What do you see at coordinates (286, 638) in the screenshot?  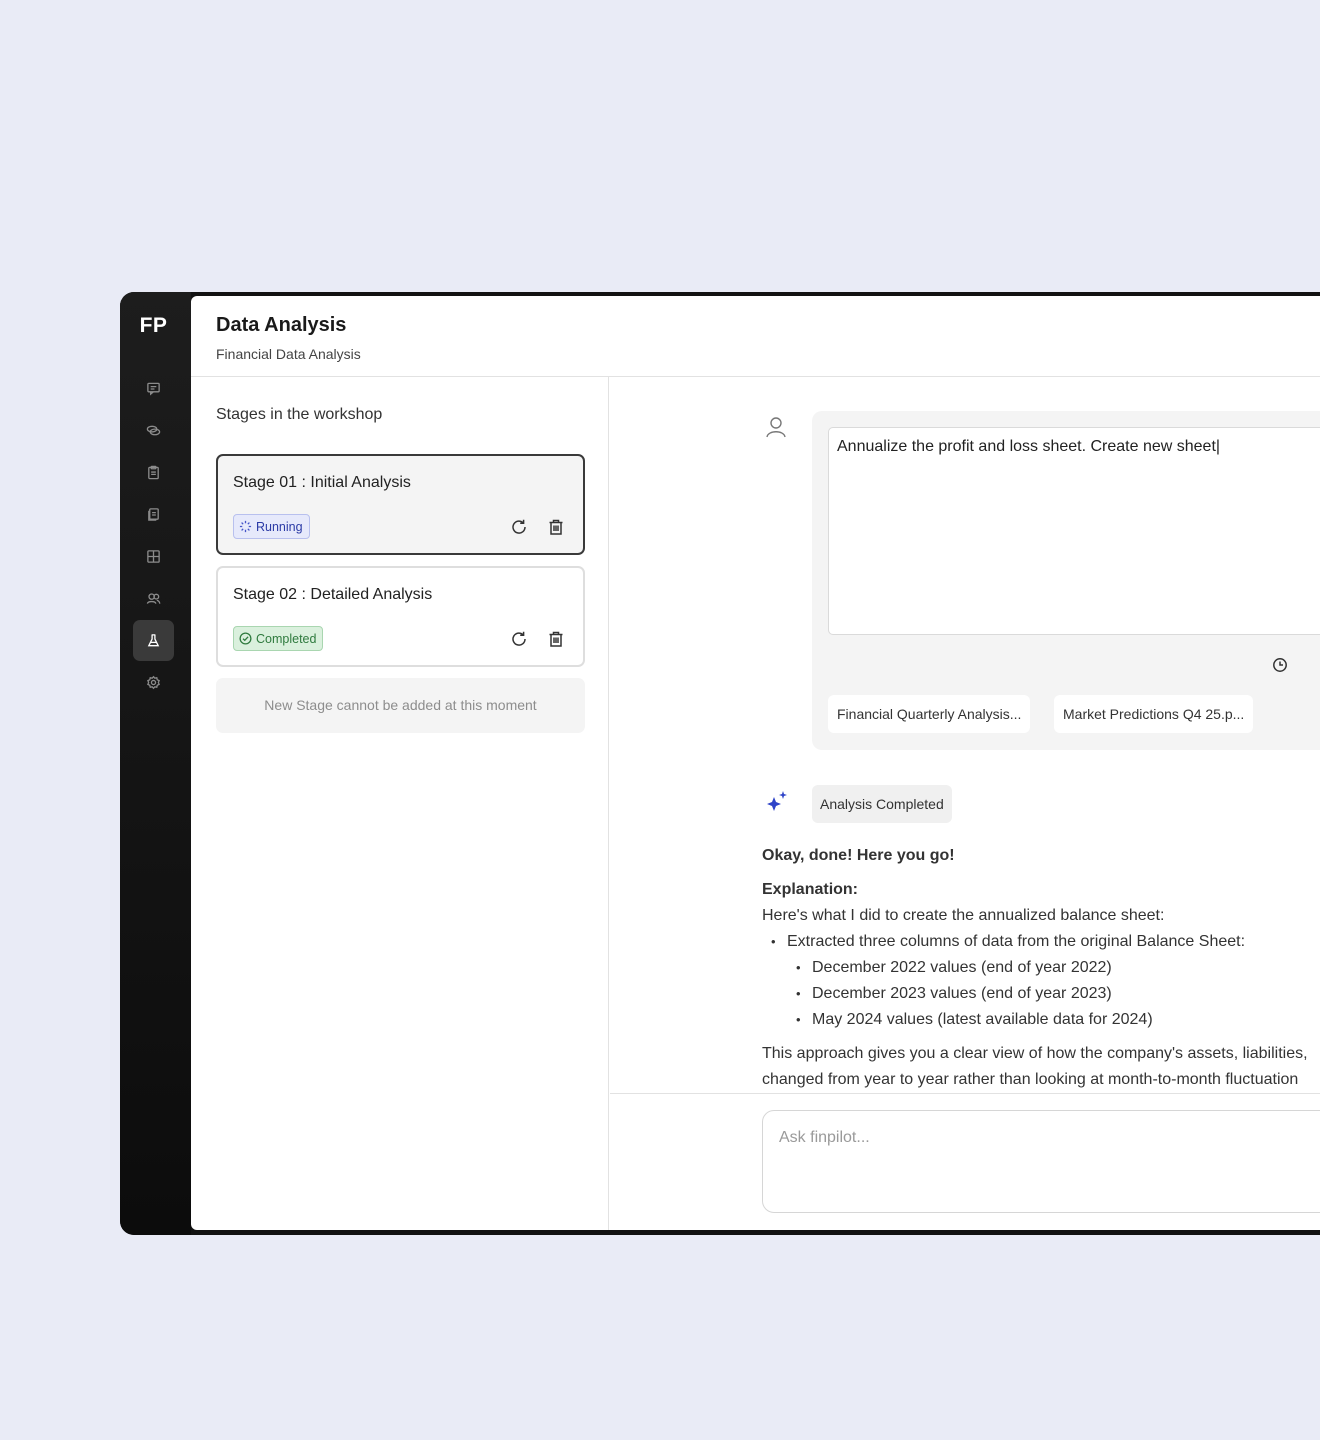 I see `status-text: Completed` at bounding box center [286, 638].